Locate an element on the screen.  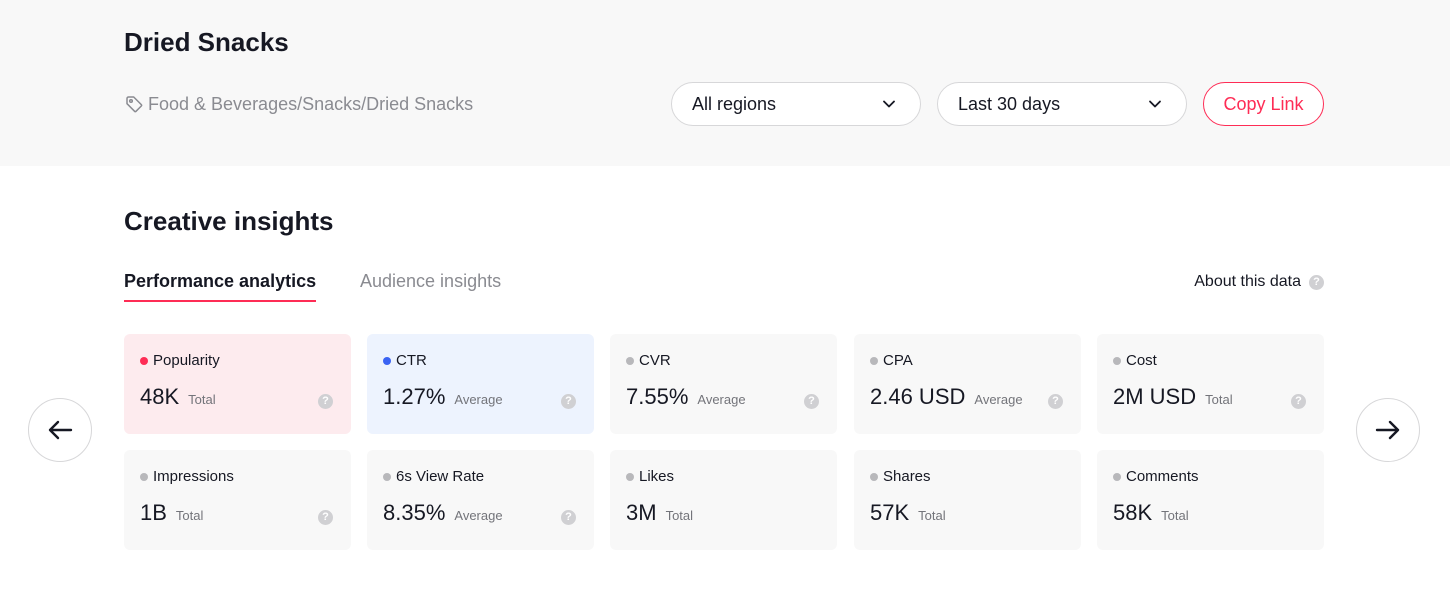
metric-card-cvr: CVR 7.55% Average ? is located at coordinates (723, 384).